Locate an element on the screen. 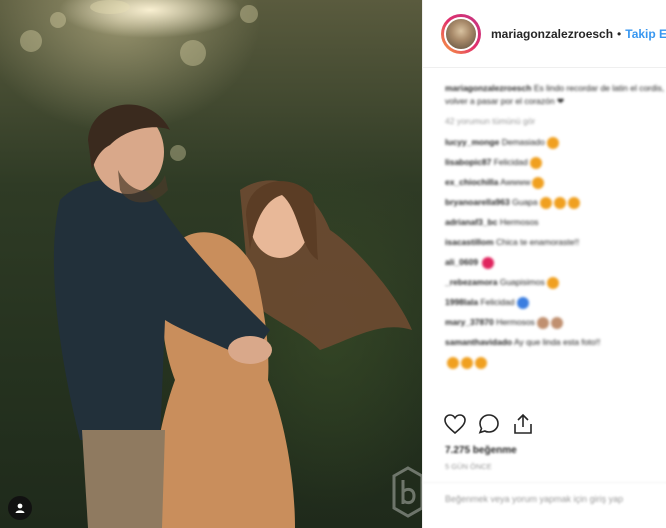 This screenshot has height=528, width=666. comment-icon is located at coordinates (489, 424).